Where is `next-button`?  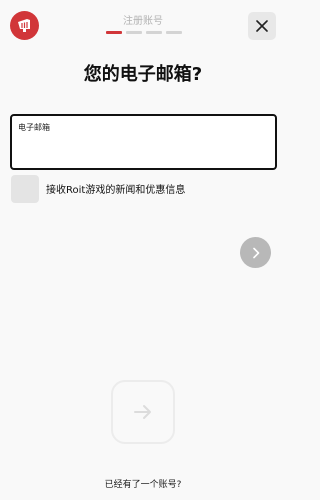
next-button is located at coordinates (255, 252).